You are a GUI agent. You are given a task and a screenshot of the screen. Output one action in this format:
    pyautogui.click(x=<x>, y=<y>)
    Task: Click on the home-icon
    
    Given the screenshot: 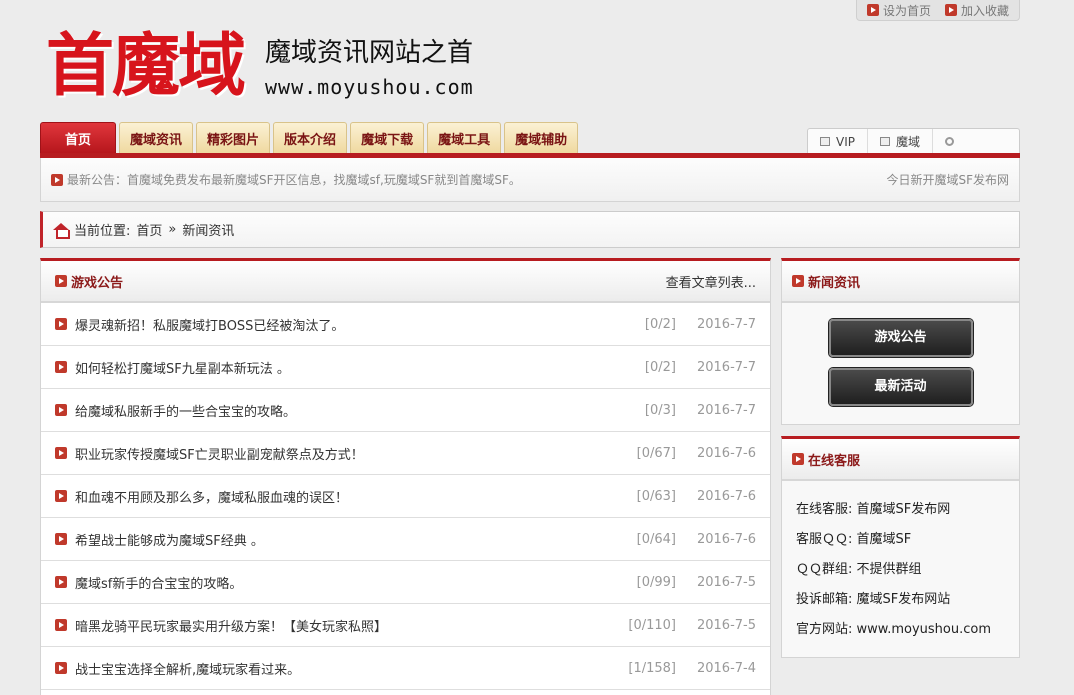 What is the action you would take?
    pyautogui.click(x=61, y=230)
    